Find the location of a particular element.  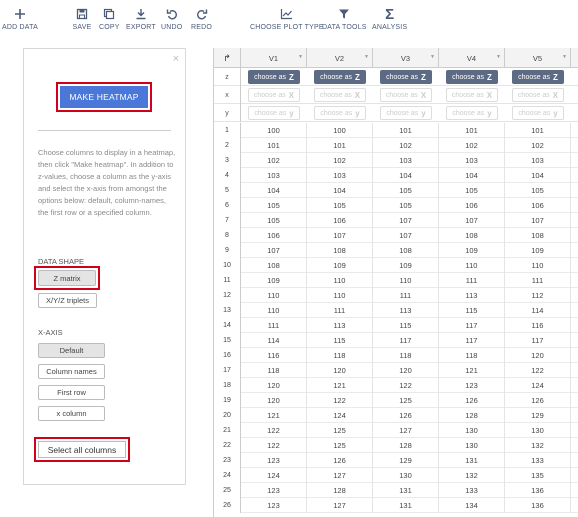

table-cell: 136 is located at coordinates (538, 490).